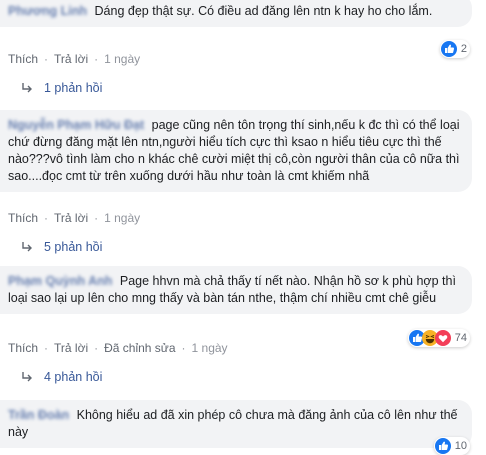 The width and height of the screenshot is (486, 455). What do you see at coordinates (73, 88) in the screenshot?
I see `replies-count-label: 1 phản hồi` at bounding box center [73, 88].